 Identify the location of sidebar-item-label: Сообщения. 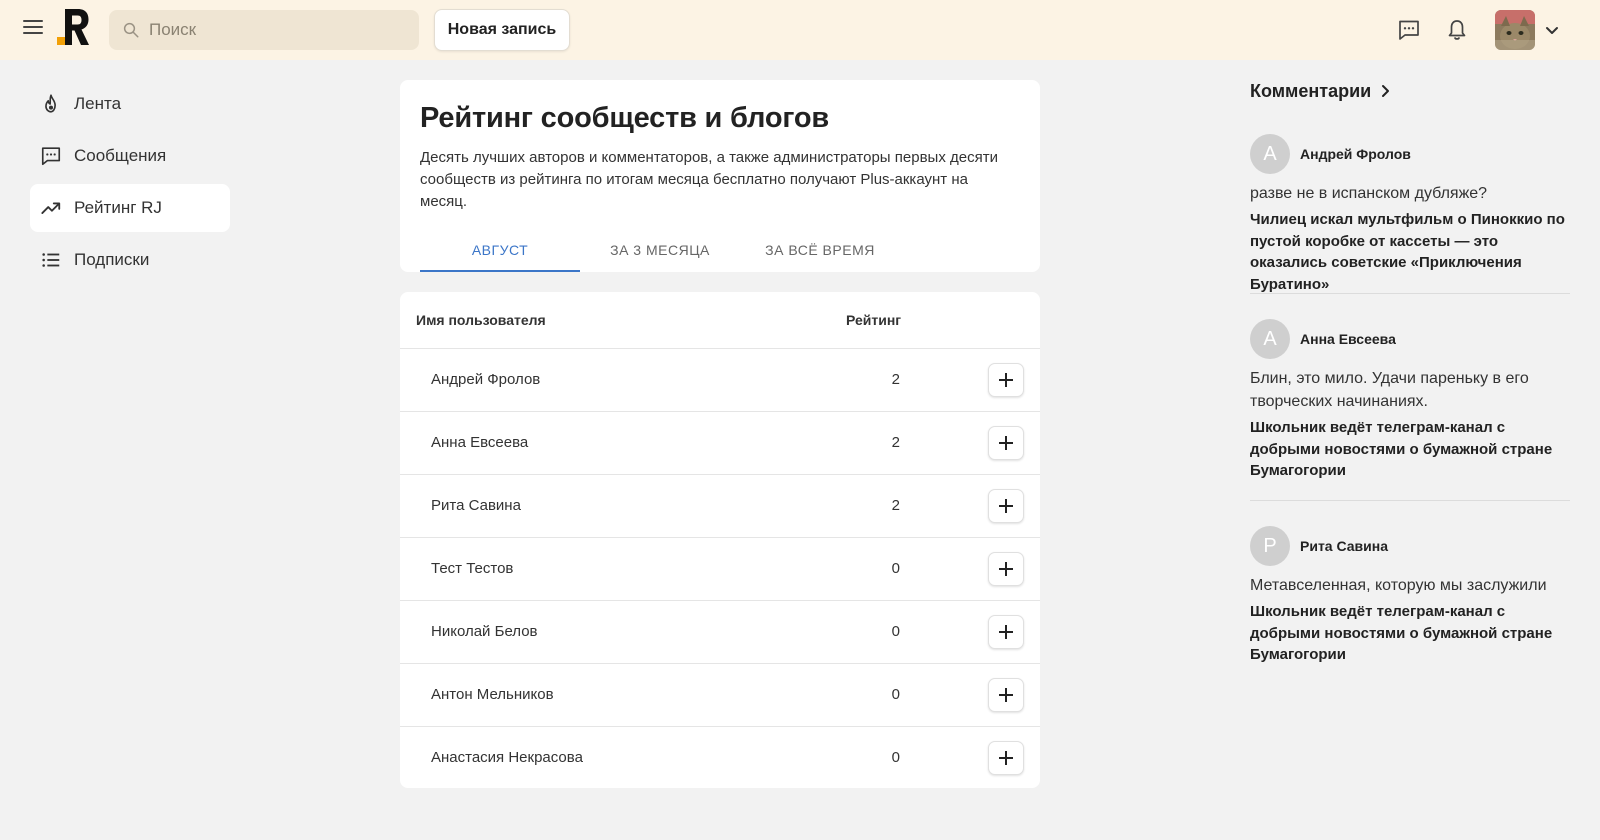
(120, 155).